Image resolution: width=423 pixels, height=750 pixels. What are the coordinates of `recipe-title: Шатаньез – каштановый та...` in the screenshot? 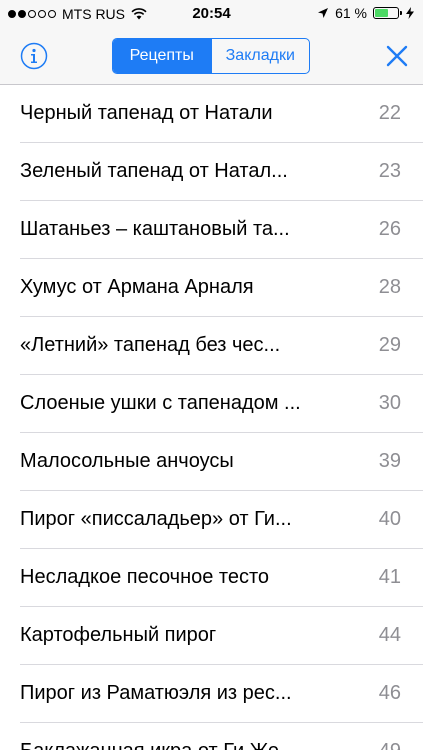 It's located at (155, 229).